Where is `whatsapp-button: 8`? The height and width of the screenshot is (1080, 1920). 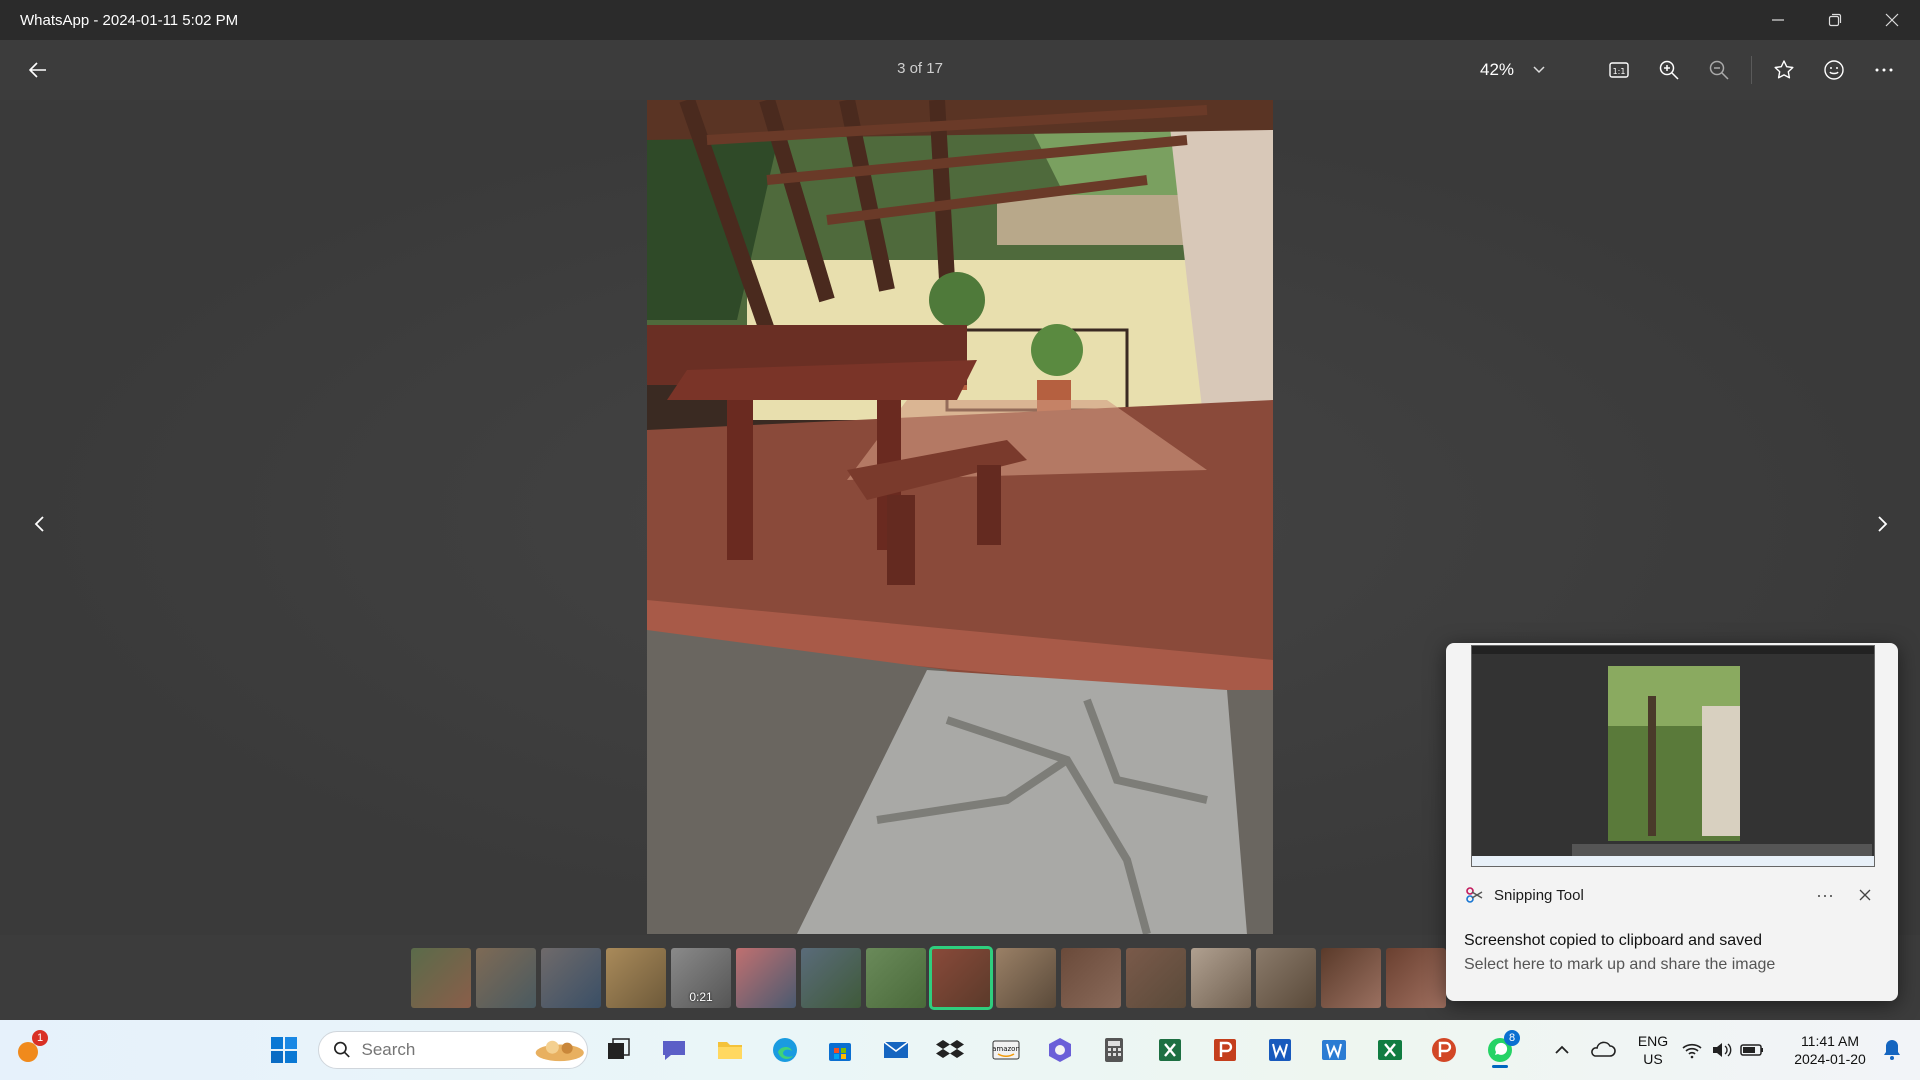
whatsapp-button: 8 is located at coordinates (1500, 1050).